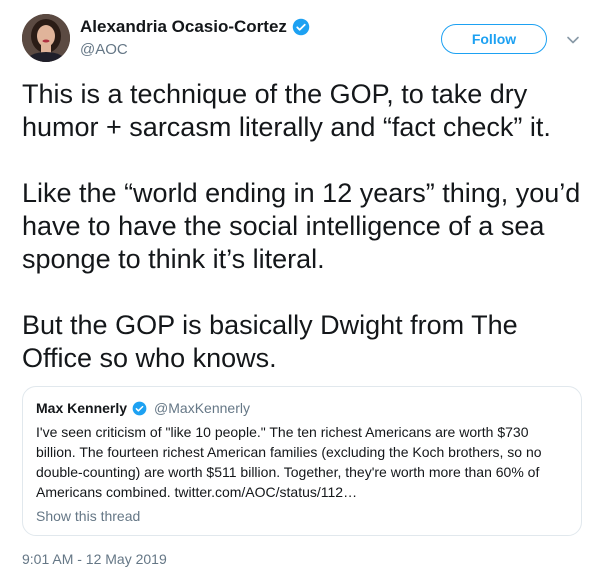  What do you see at coordinates (104, 49) in the screenshot?
I see `author-handle: @AOC` at bounding box center [104, 49].